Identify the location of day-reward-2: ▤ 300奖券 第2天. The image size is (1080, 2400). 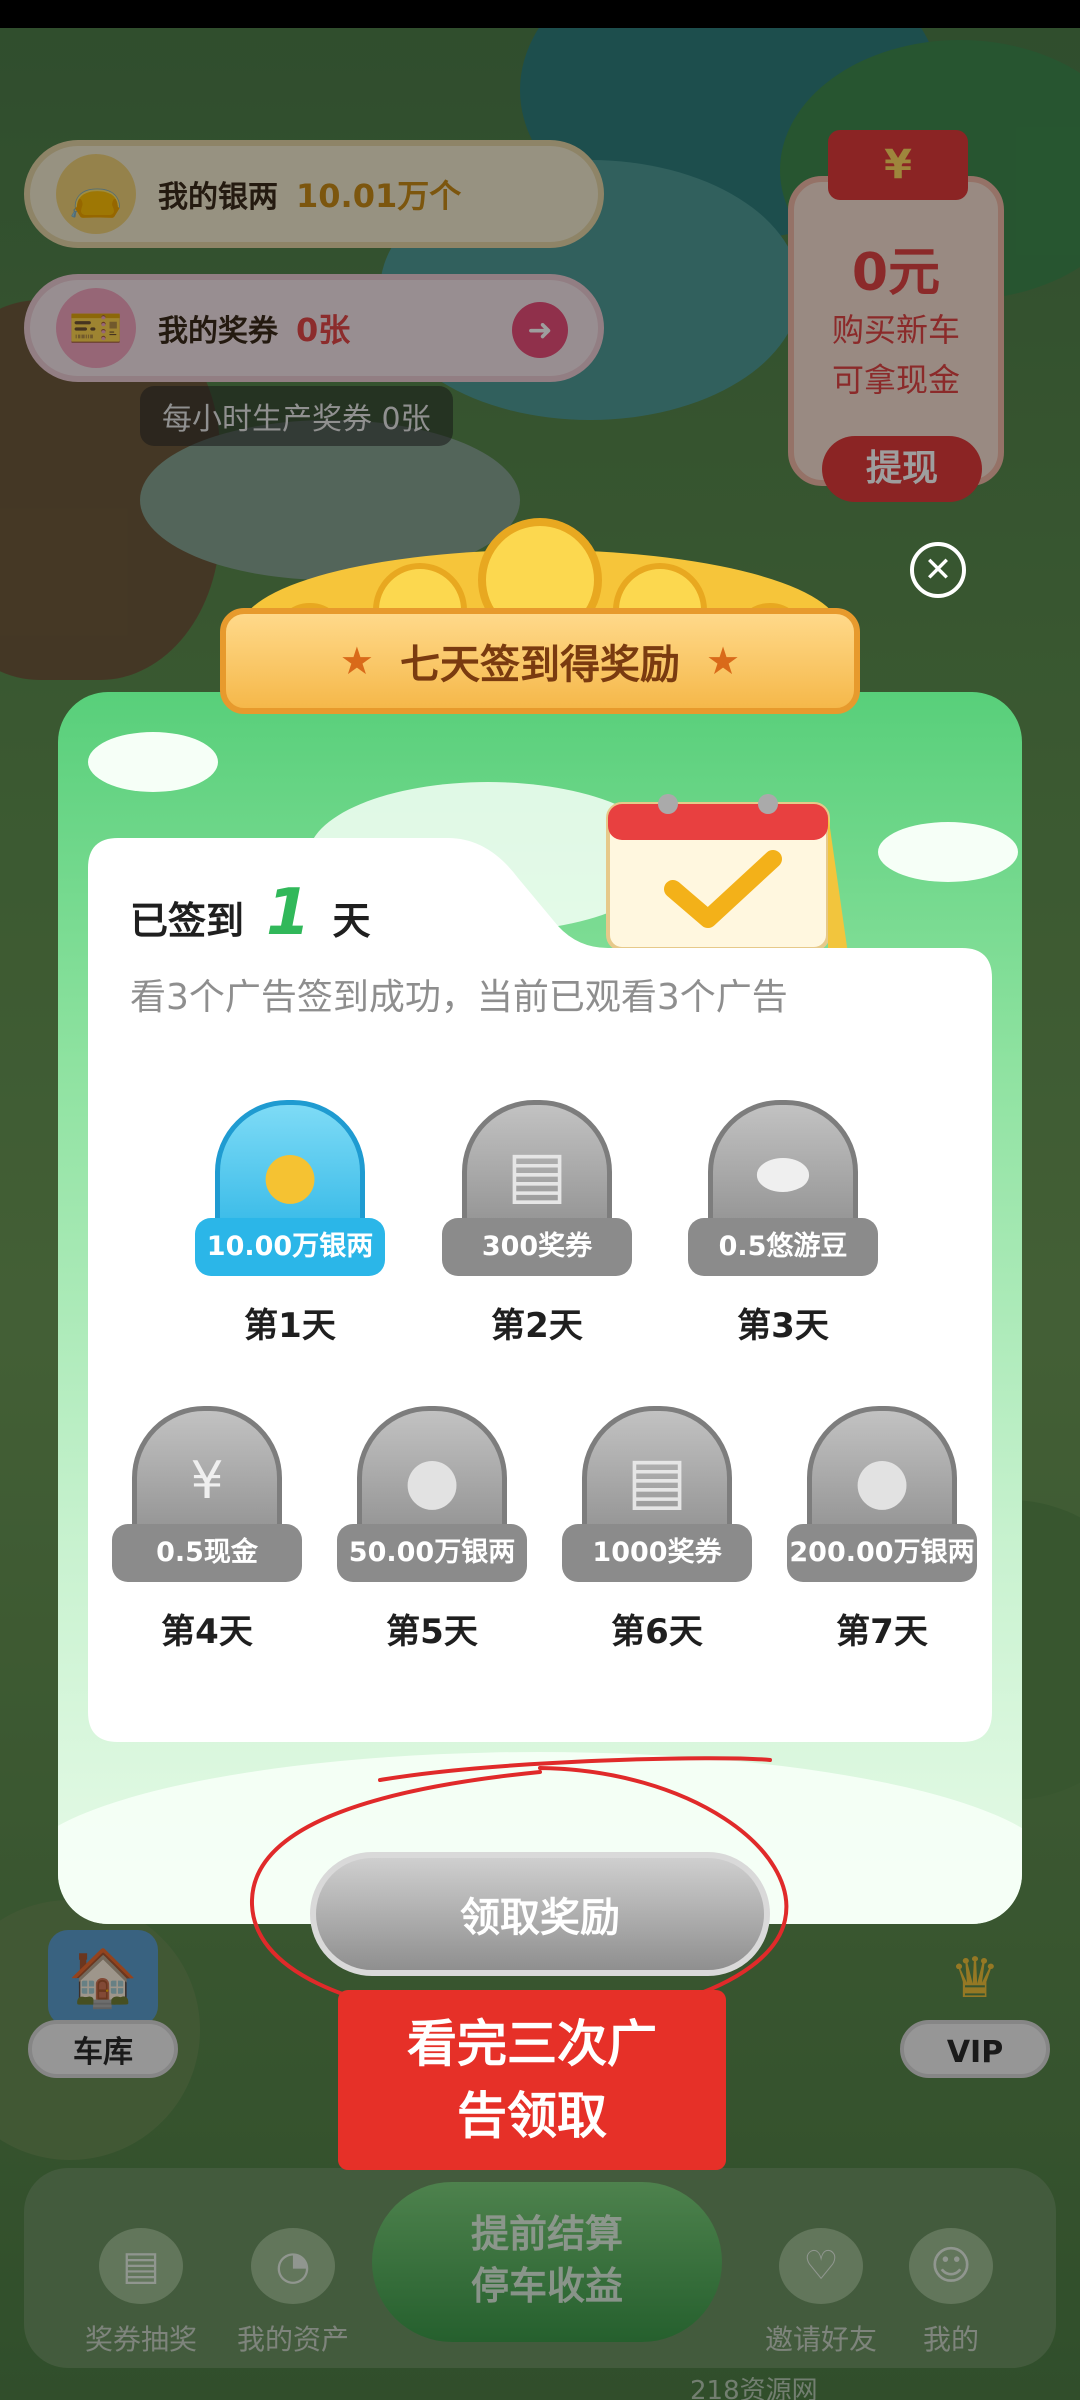
(537, 1223).